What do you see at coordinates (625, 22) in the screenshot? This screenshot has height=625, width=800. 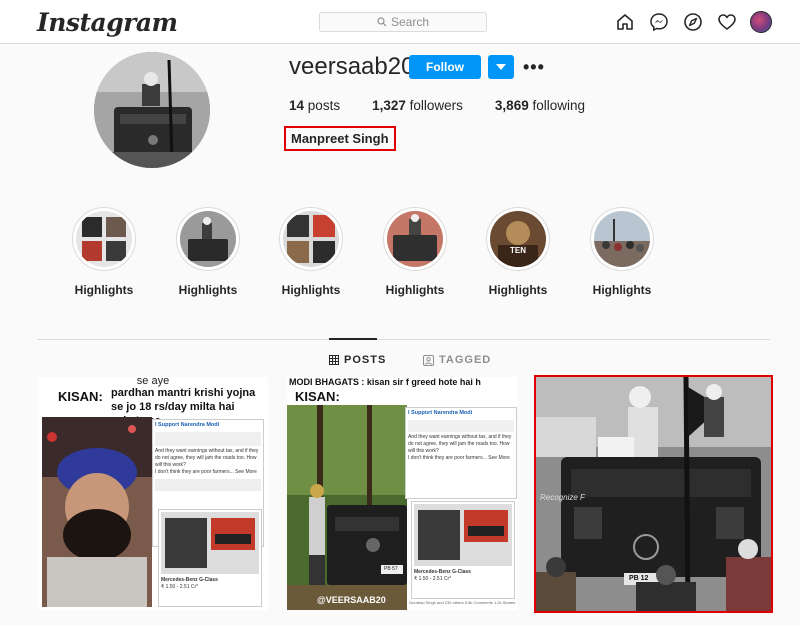 I see `home-icon` at bounding box center [625, 22].